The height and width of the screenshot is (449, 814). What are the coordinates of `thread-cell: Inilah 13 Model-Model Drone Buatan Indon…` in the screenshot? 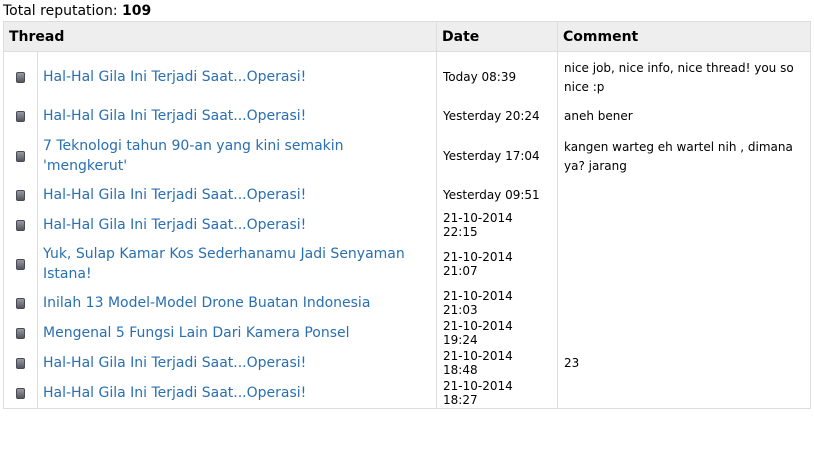 It's located at (237, 303).